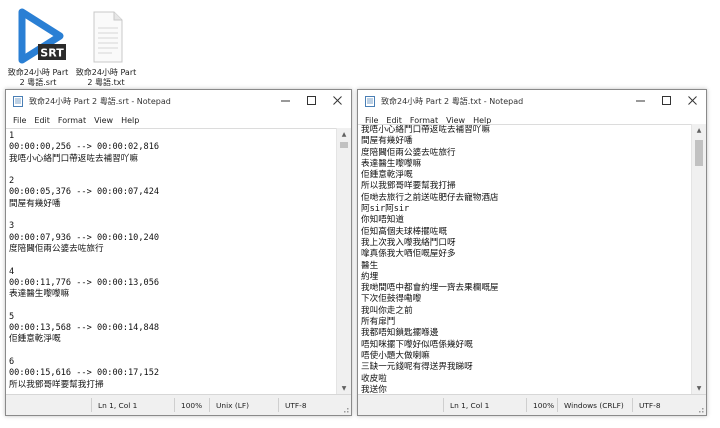  What do you see at coordinates (370, 276) in the screenshot?
I see `text-line: 約埋` at bounding box center [370, 276].